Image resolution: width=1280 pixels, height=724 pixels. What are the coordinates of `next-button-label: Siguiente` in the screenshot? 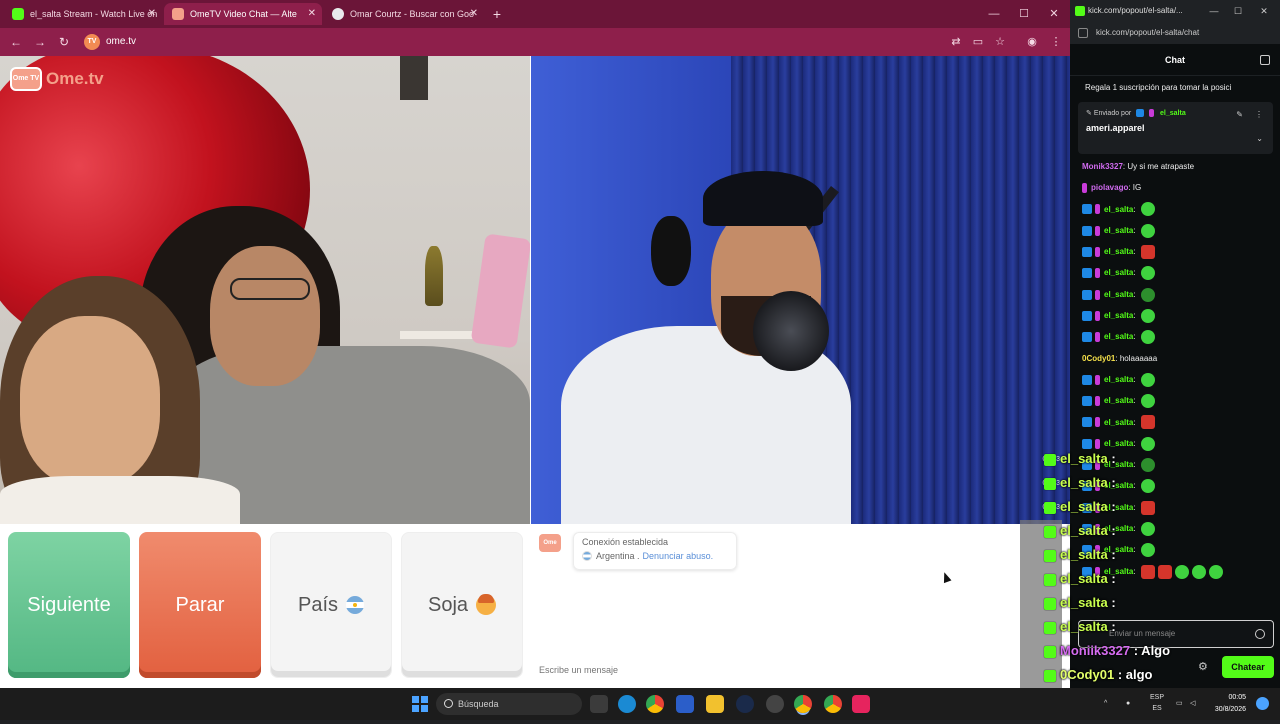 It's located at (69, 604).